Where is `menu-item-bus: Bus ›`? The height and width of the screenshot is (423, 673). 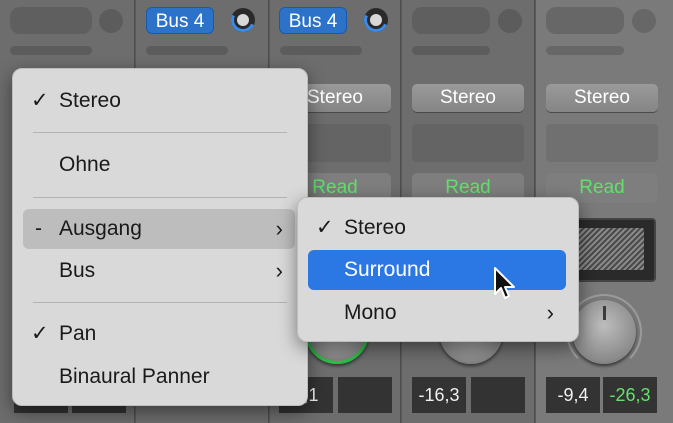
menu-item-bus: Bus › is located at coordinates (159, 271).